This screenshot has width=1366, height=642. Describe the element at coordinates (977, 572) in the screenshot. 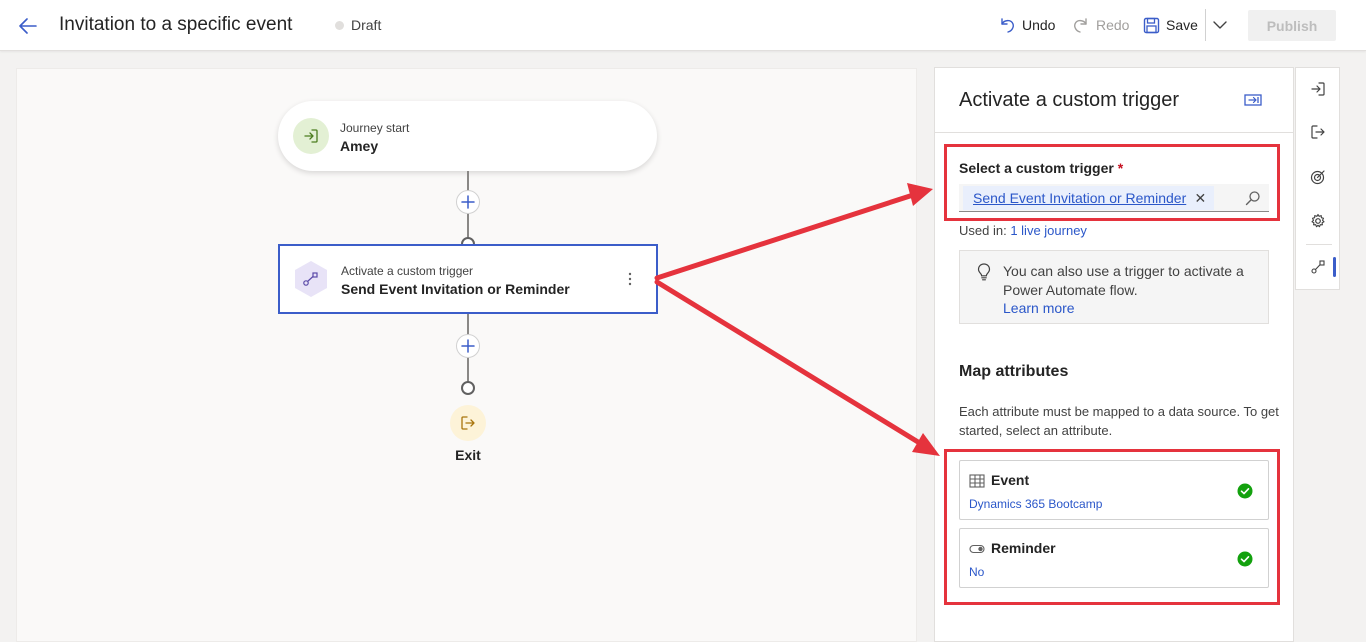

I see `attribute-value: No` at that location.